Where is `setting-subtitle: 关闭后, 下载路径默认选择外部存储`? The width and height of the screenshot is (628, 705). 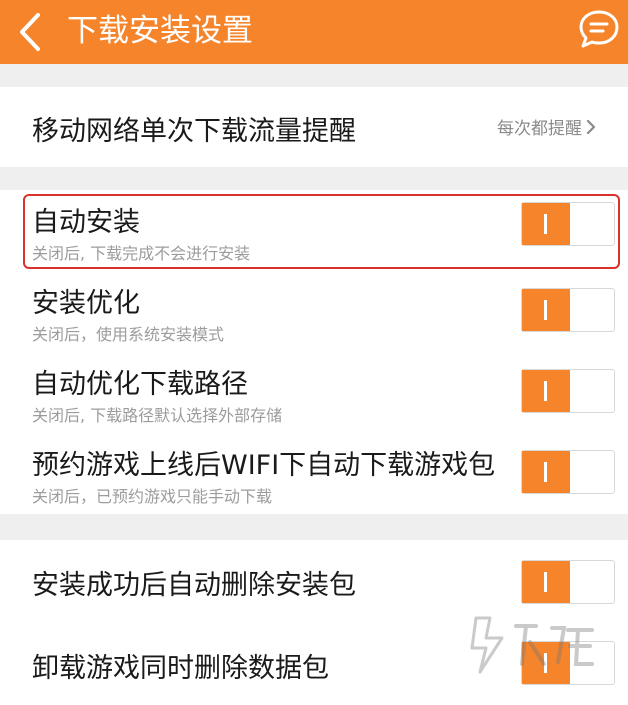
setting-subtitle: 关闭后, 下载路径默认选择外部存储 is located at coordinates (157, 415).